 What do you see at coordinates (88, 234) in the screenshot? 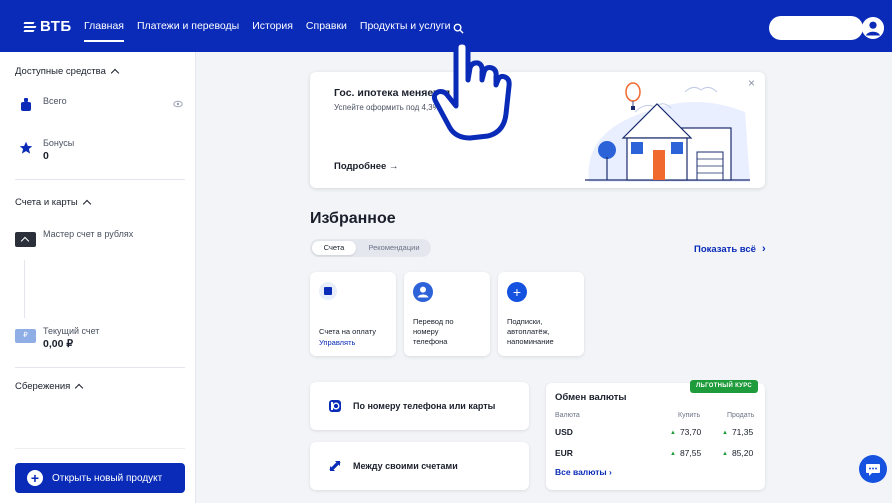
I see `master-account-label: Мастер счет в рублях` at bounding box center [88, 234].